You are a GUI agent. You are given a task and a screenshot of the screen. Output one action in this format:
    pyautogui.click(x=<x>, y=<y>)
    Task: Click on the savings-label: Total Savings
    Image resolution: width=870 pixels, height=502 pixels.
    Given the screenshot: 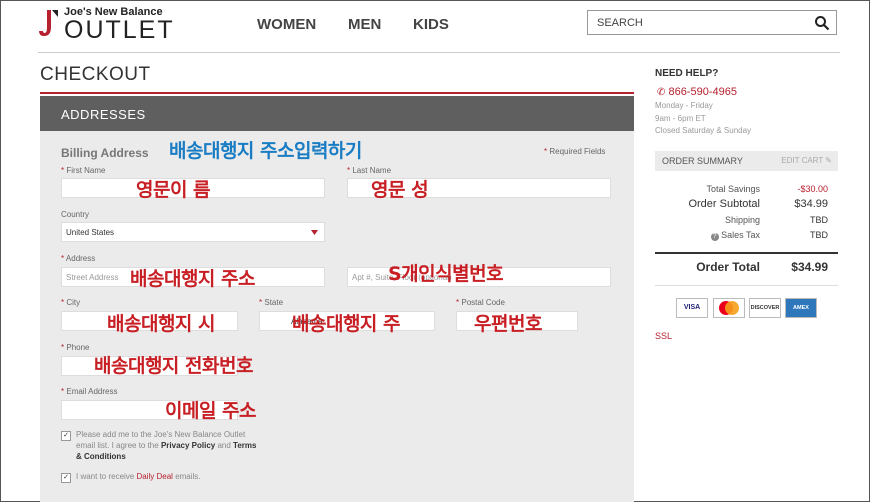 What is the action you would take?
    pyautogui.click(x=733, y=189)
    